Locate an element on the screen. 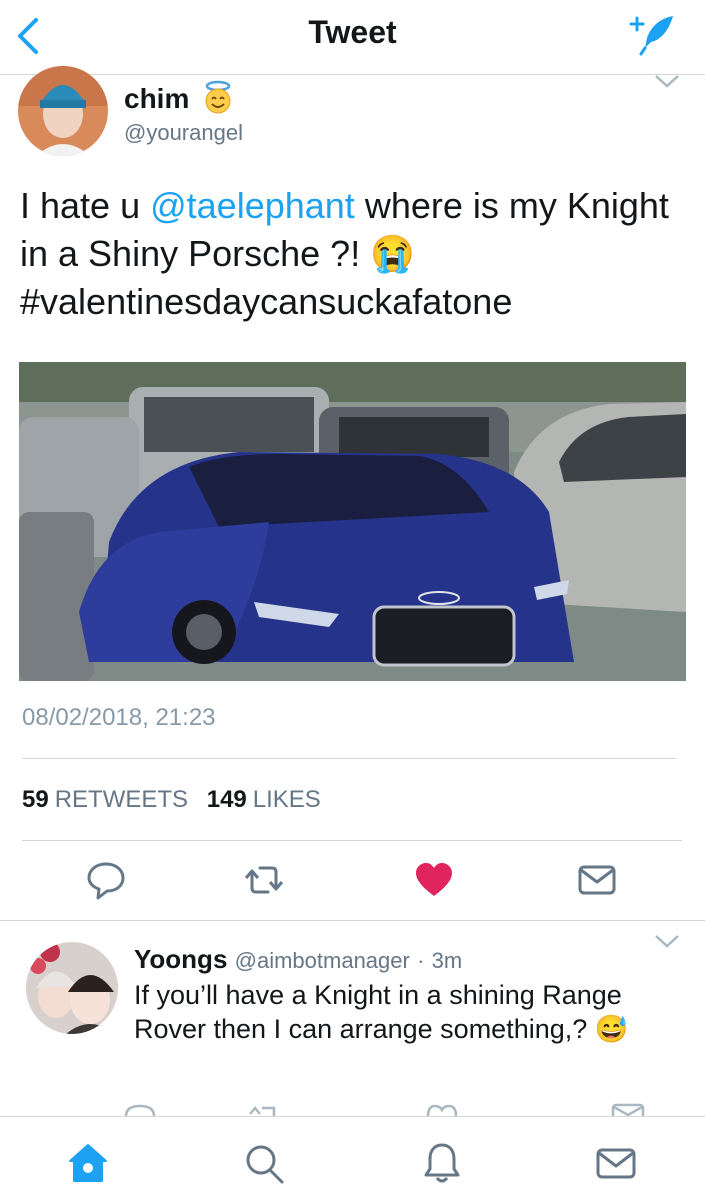 The height and width of the screenshot is (1201, 705). tweet-timestamp: 08/02/2018, 21:23 is located at coordinates (119, 717).